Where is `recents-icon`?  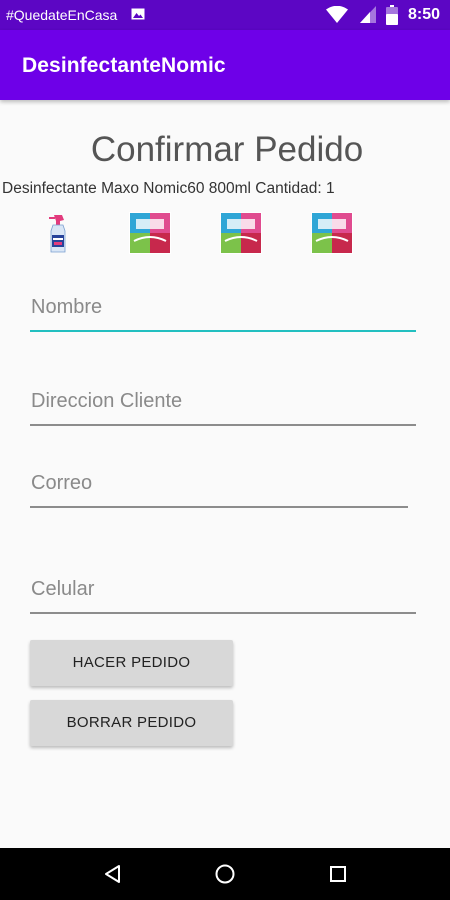
recents-icon is located at coordinates (338, 874).